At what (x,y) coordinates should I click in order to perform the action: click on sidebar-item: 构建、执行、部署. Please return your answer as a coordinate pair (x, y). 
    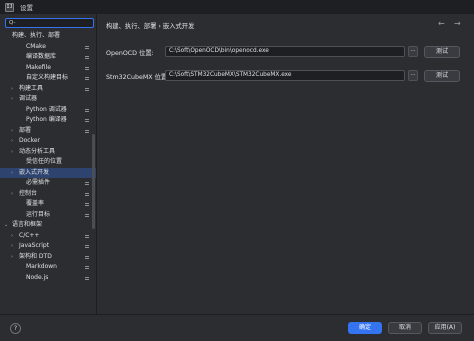
    Looking at the image, I should click on (48, 36).